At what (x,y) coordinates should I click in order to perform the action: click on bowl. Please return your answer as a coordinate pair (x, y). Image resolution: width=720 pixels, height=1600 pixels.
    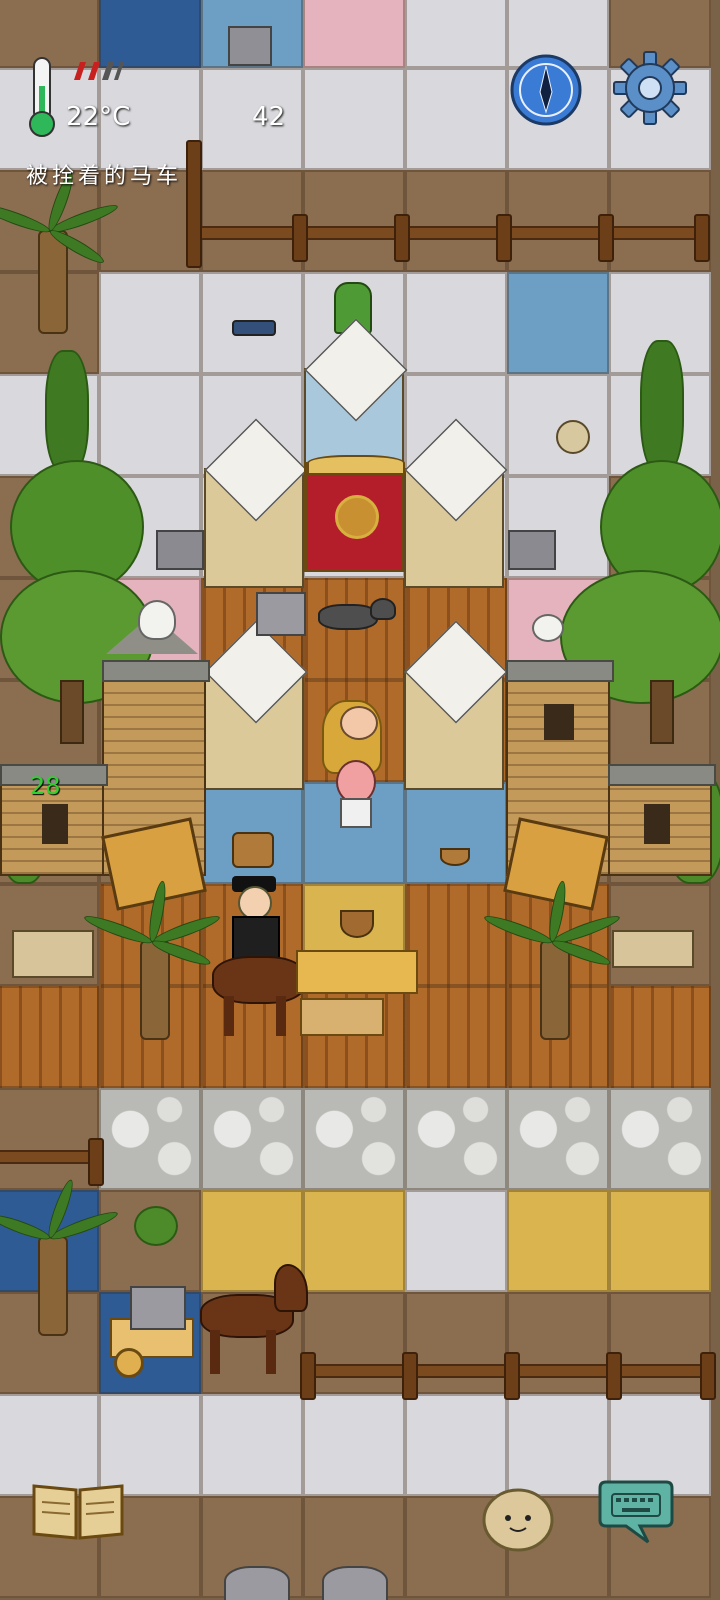
    Looking at the image, I should click on (455, 857).